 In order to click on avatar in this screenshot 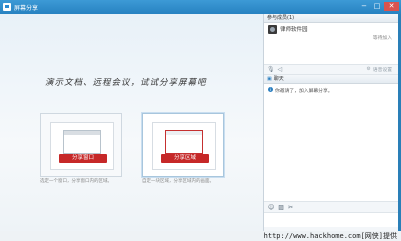, I will do `click(272, 29)`.